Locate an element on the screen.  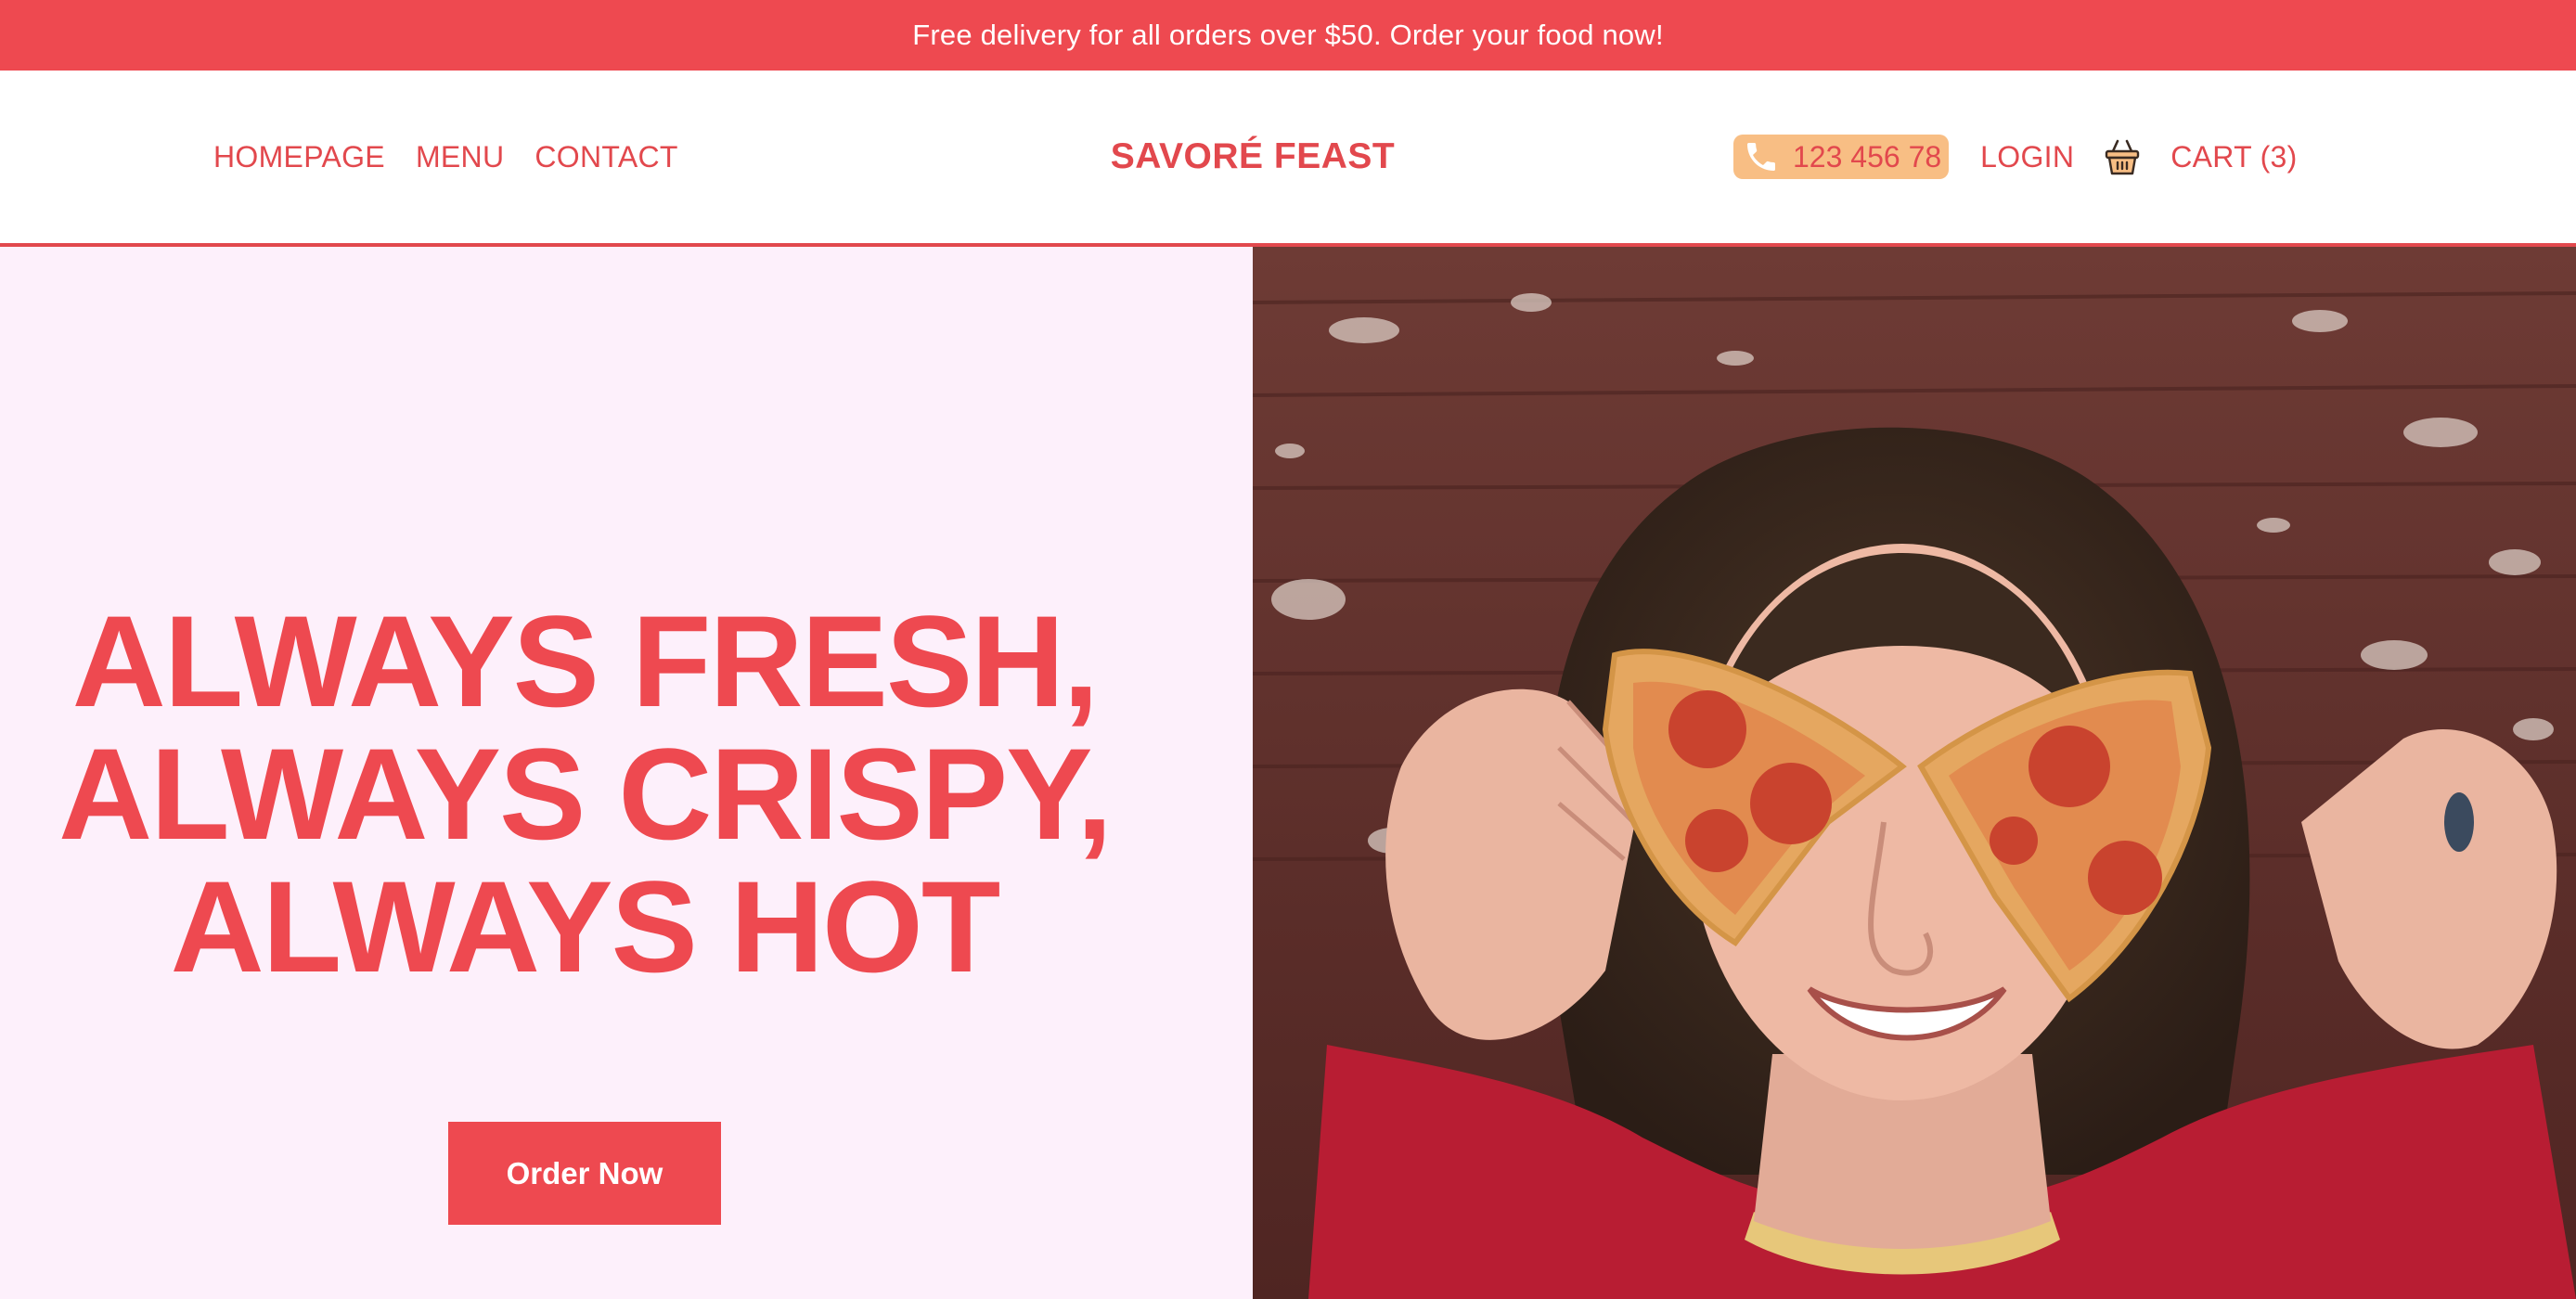
phone-icon is located at coordinates (1761, 156).